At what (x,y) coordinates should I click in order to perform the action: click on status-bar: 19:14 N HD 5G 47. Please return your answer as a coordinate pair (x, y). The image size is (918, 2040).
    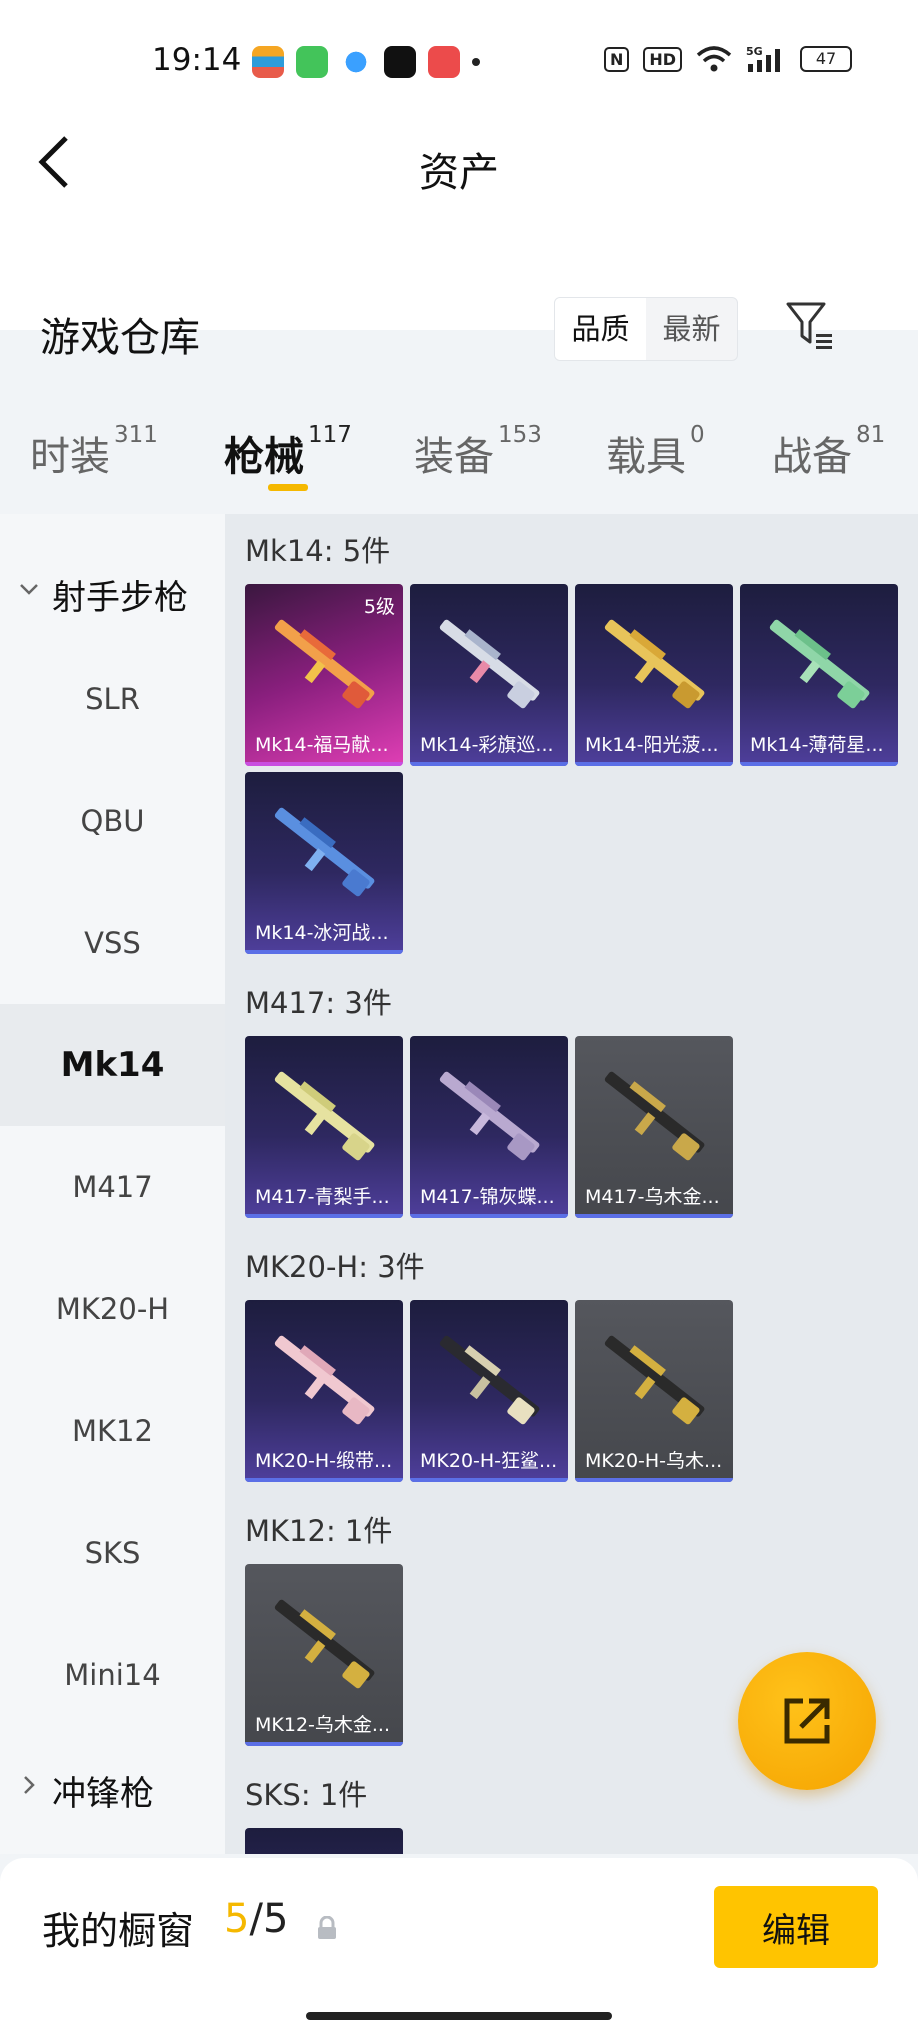
    Looking at the image, I should click on (459, 60).